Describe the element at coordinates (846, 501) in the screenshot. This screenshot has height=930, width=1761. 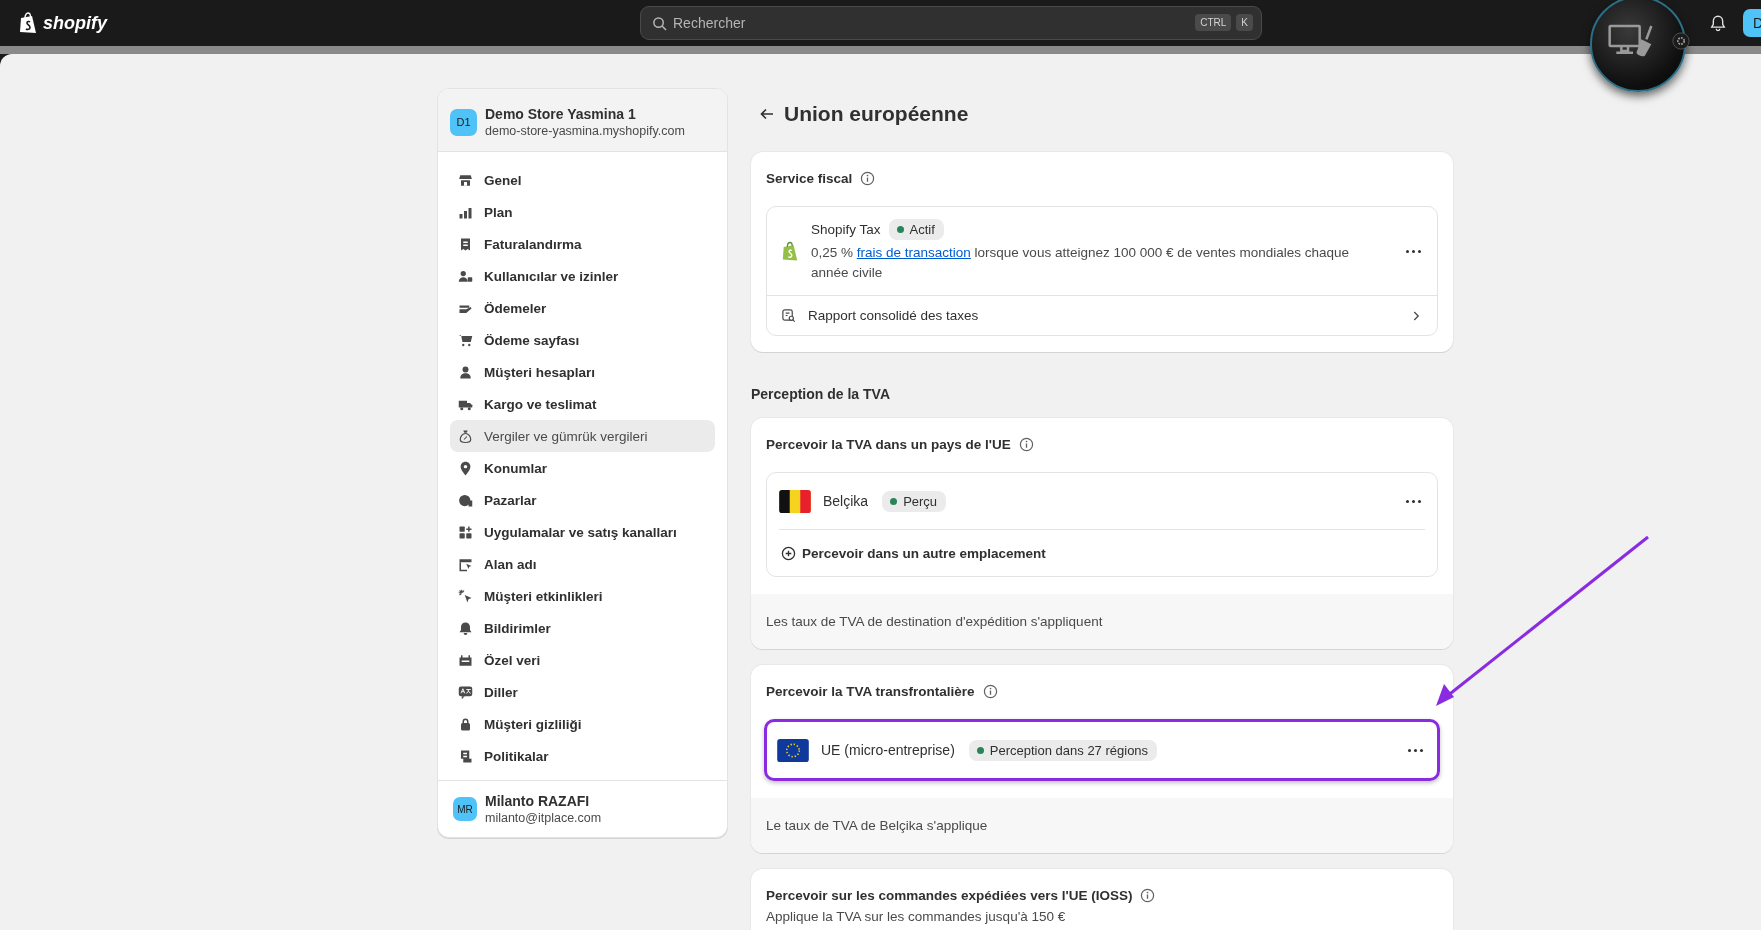
I see `region-name: Belçika` at that location.